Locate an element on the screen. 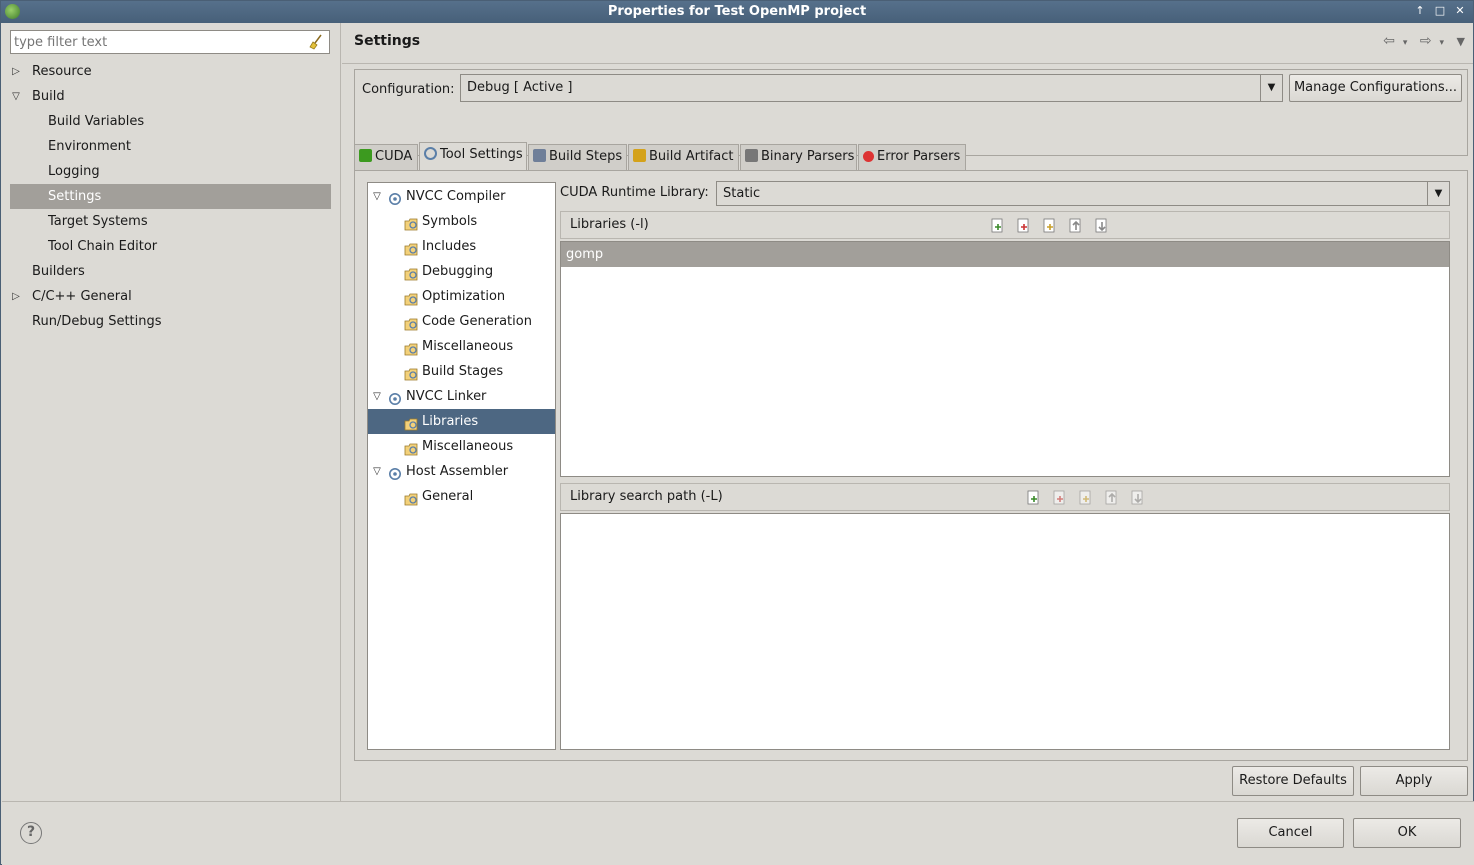 The height and width of the screenshot is (865, 1474). back-menu-icon: ▾ is located at coordinates (1405, 43).